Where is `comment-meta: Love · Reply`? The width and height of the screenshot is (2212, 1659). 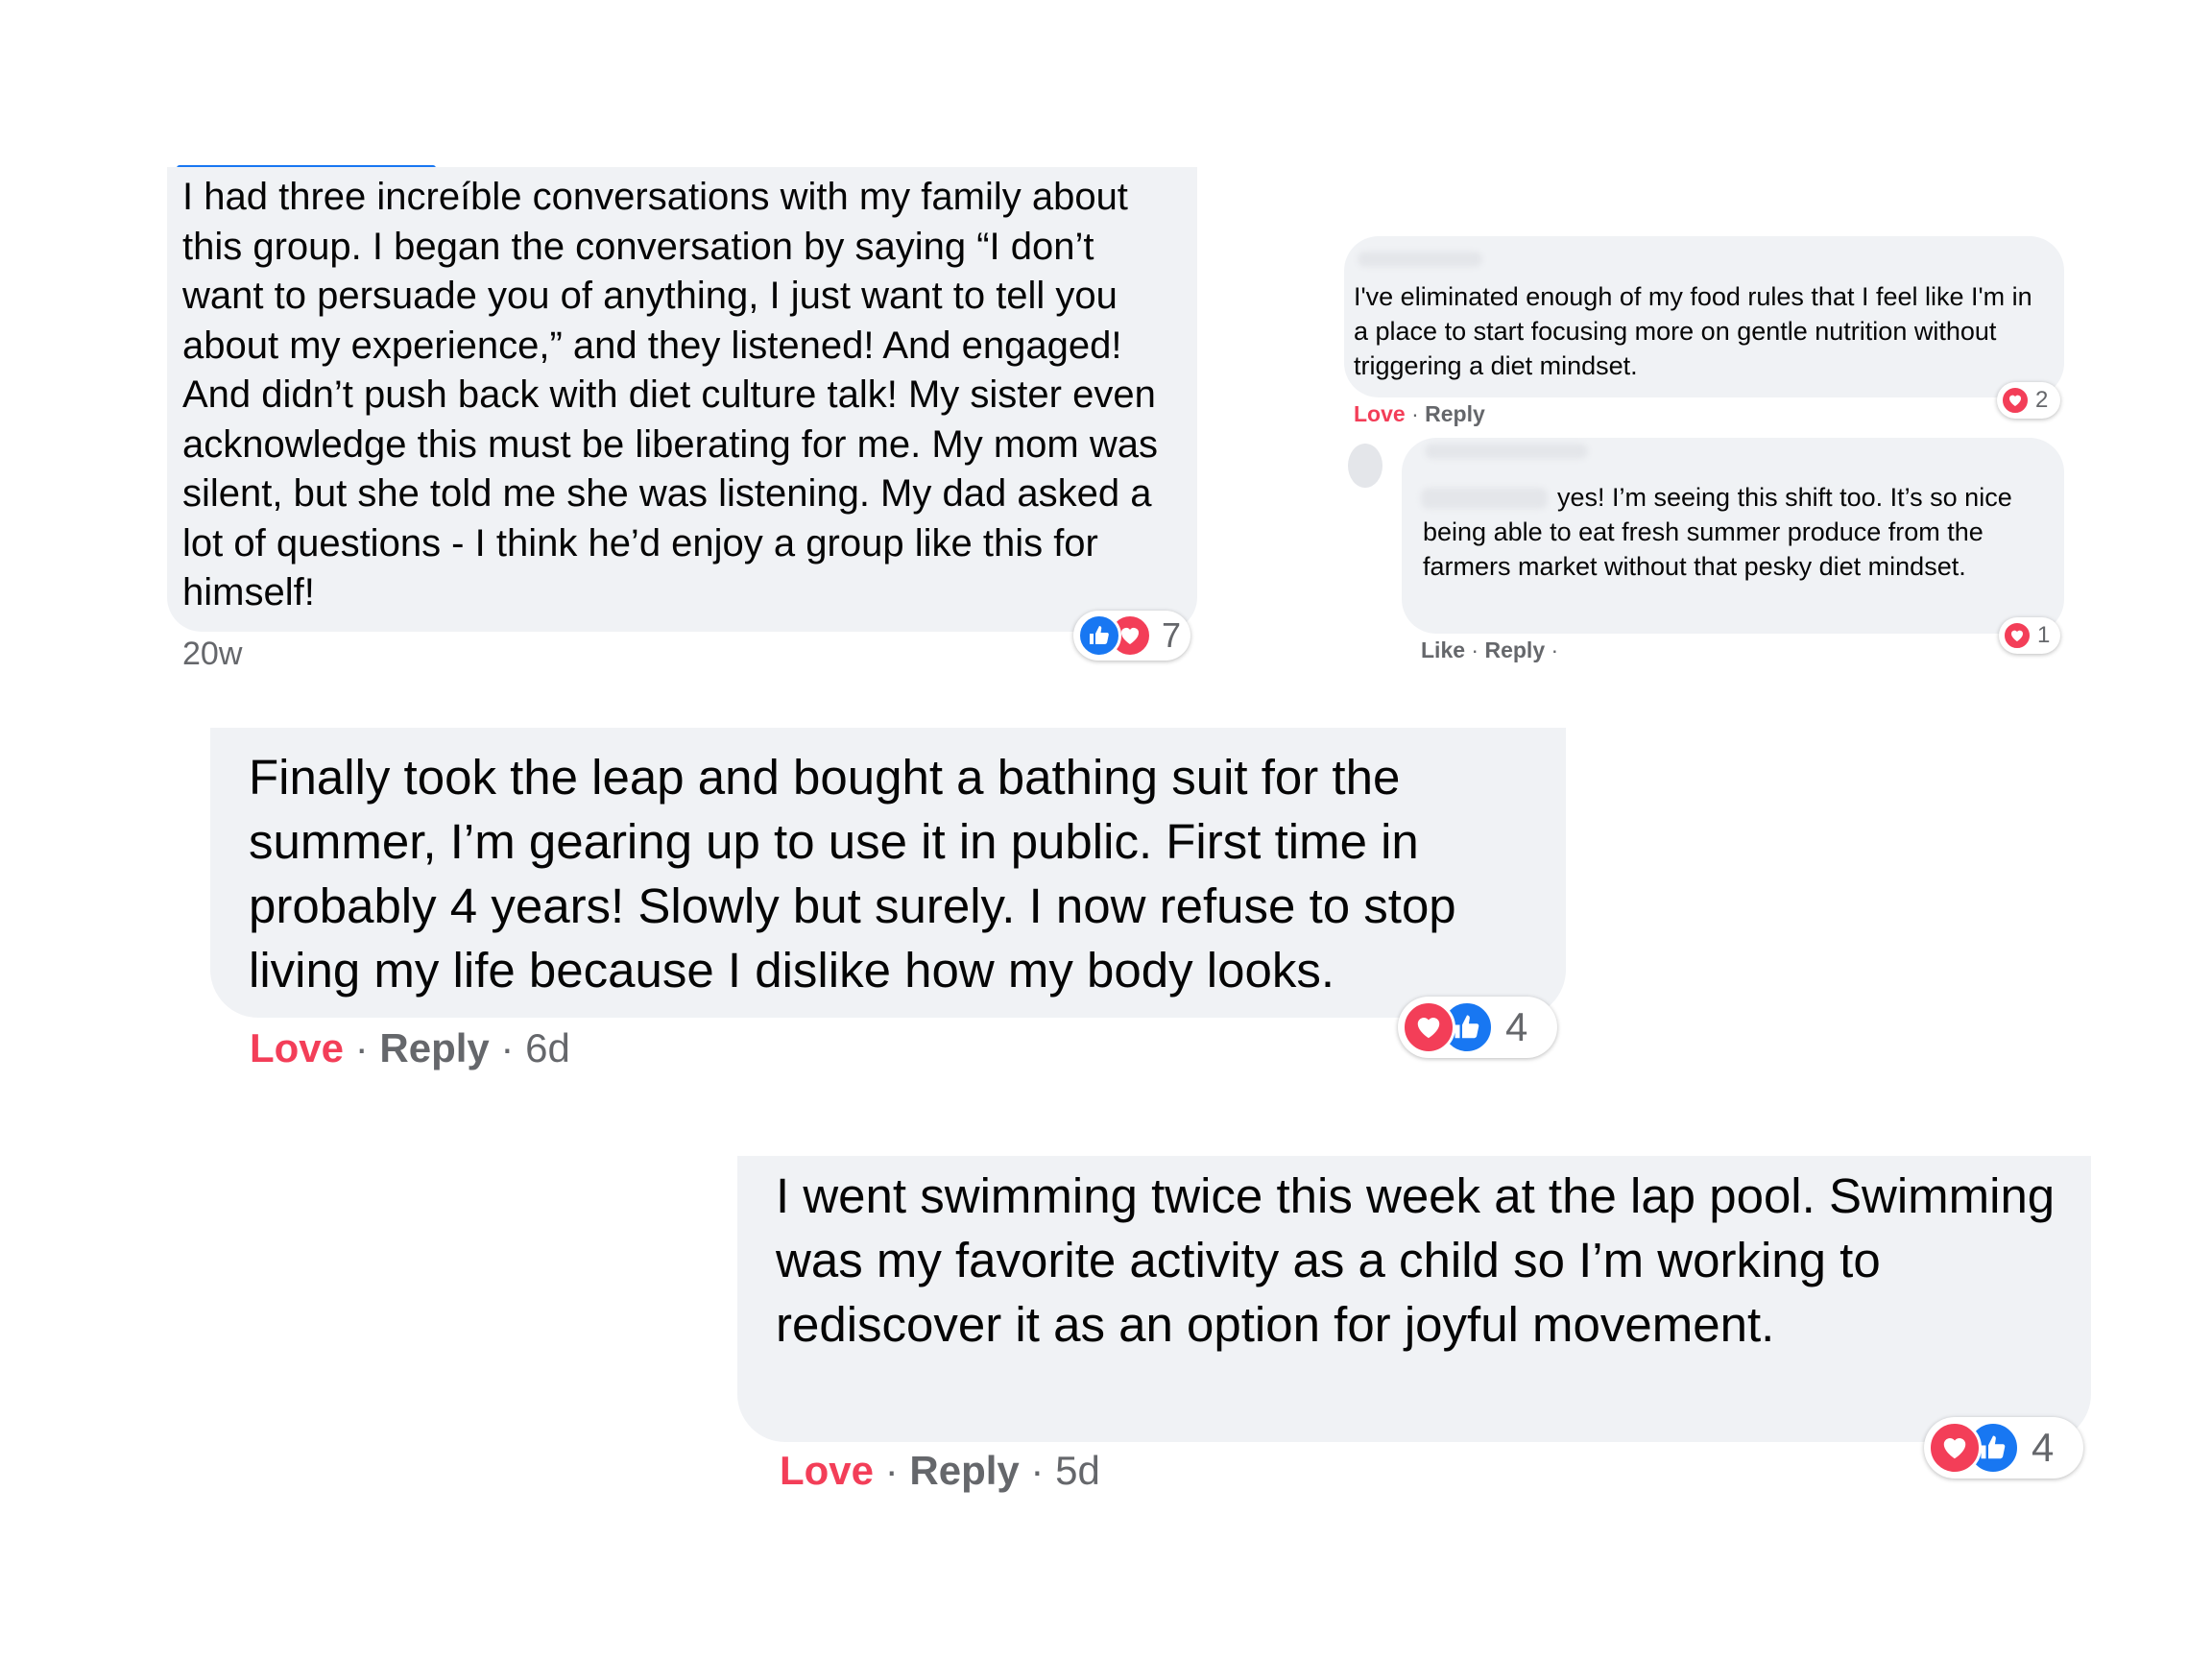 comment-meta: Love · Reply is located at coordinates (1420, 414).